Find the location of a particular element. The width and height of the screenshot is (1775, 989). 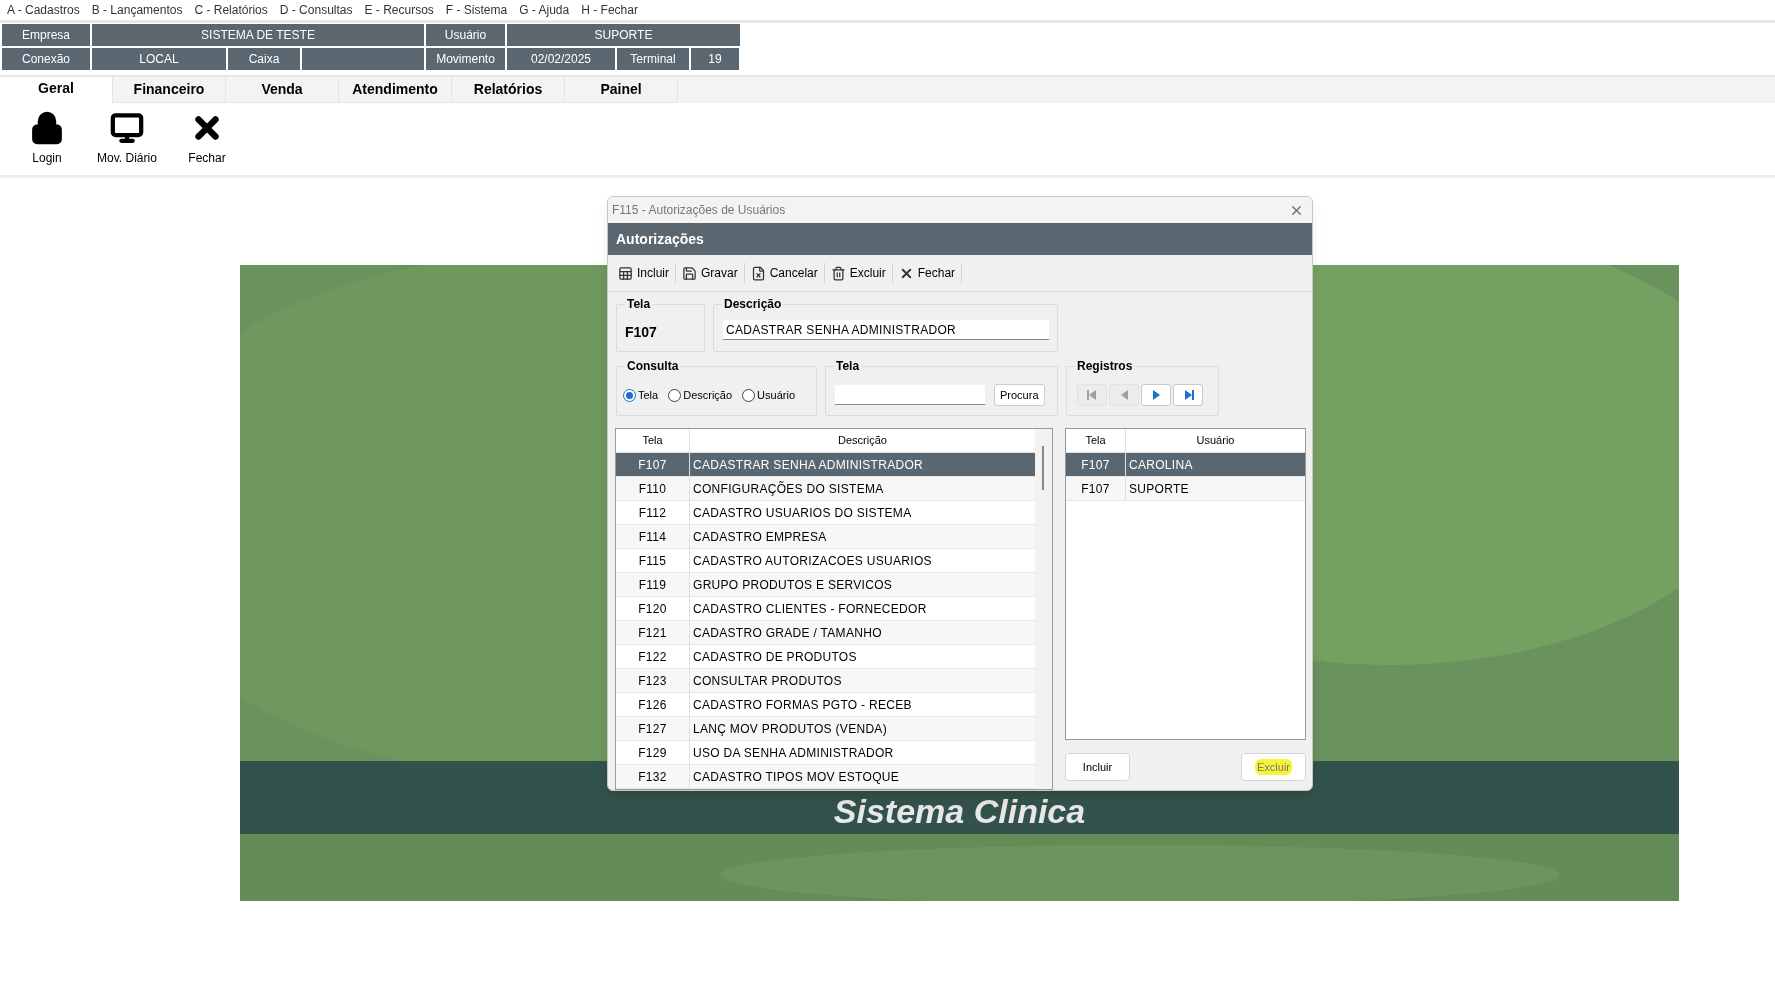

ribbon-tab: Atendimento is located at coordinates (395, 90).